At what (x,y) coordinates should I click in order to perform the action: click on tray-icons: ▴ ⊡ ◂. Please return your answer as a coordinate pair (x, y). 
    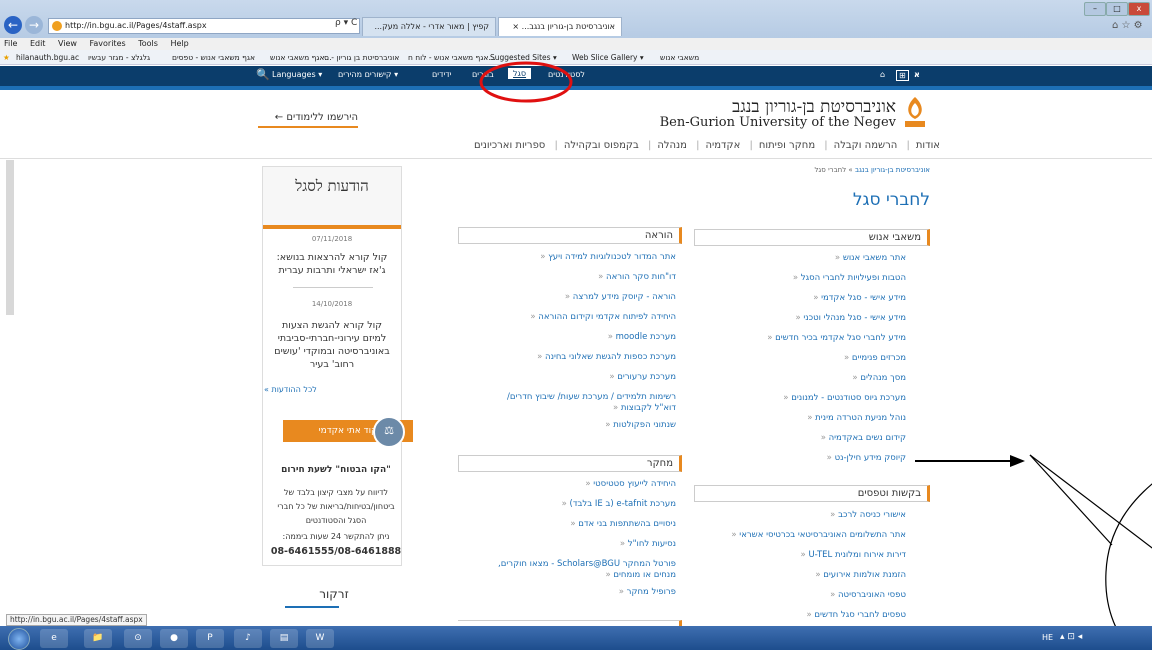
    Looking at the image, I should click on (1071, 637).